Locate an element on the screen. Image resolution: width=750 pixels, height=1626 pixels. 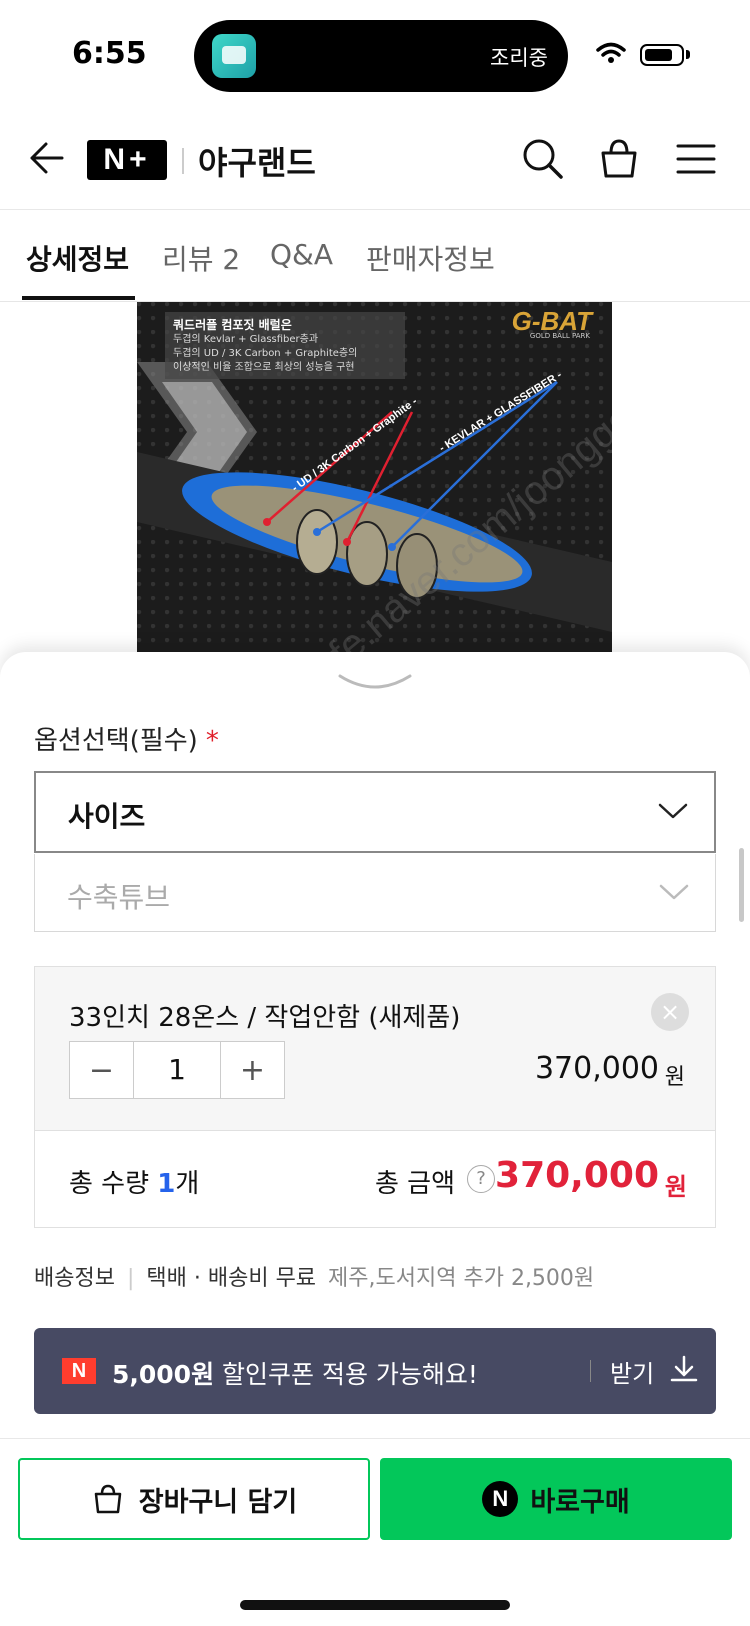
active-tab-indicator is located at coordinates (78, 298).